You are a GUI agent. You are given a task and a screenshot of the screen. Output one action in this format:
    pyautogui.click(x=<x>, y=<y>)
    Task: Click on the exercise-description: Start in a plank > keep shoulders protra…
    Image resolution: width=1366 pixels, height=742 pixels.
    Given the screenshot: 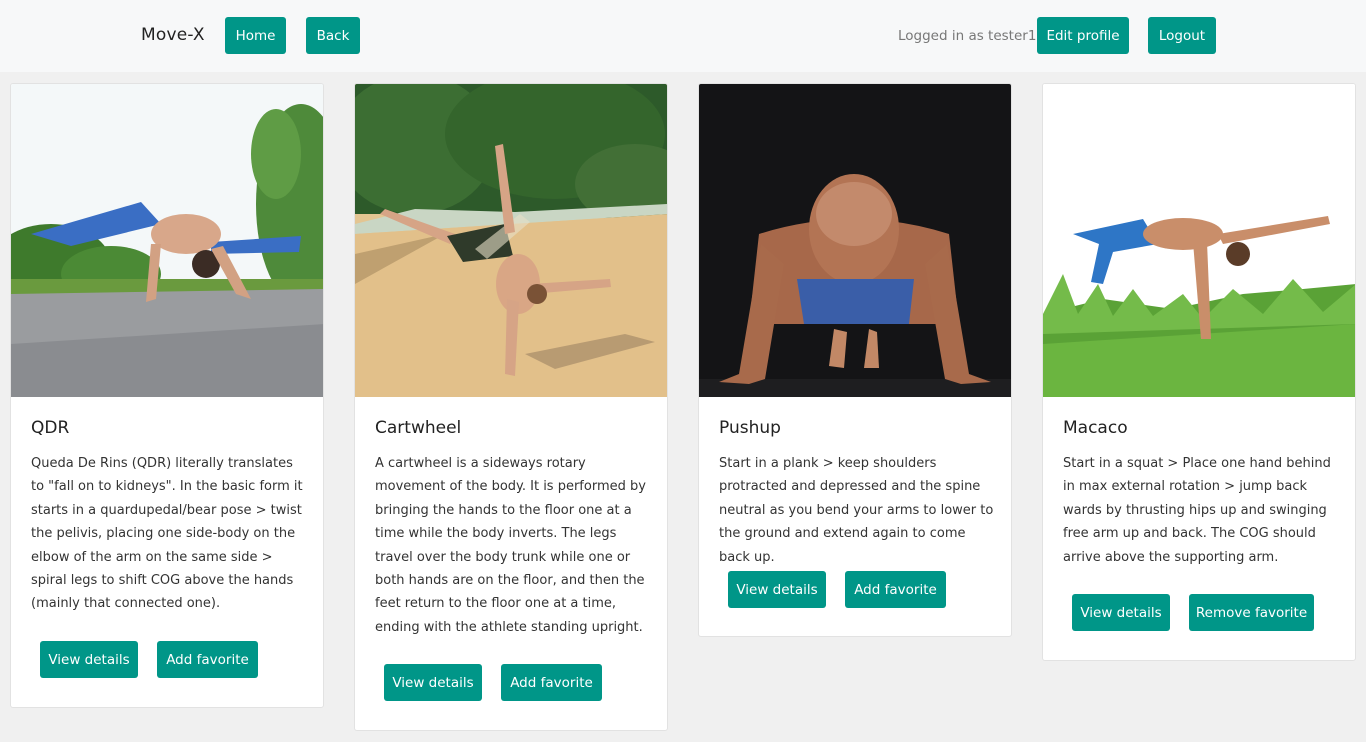 What is the action you would take?
    pyautogui.click(x=856, y=510)
    